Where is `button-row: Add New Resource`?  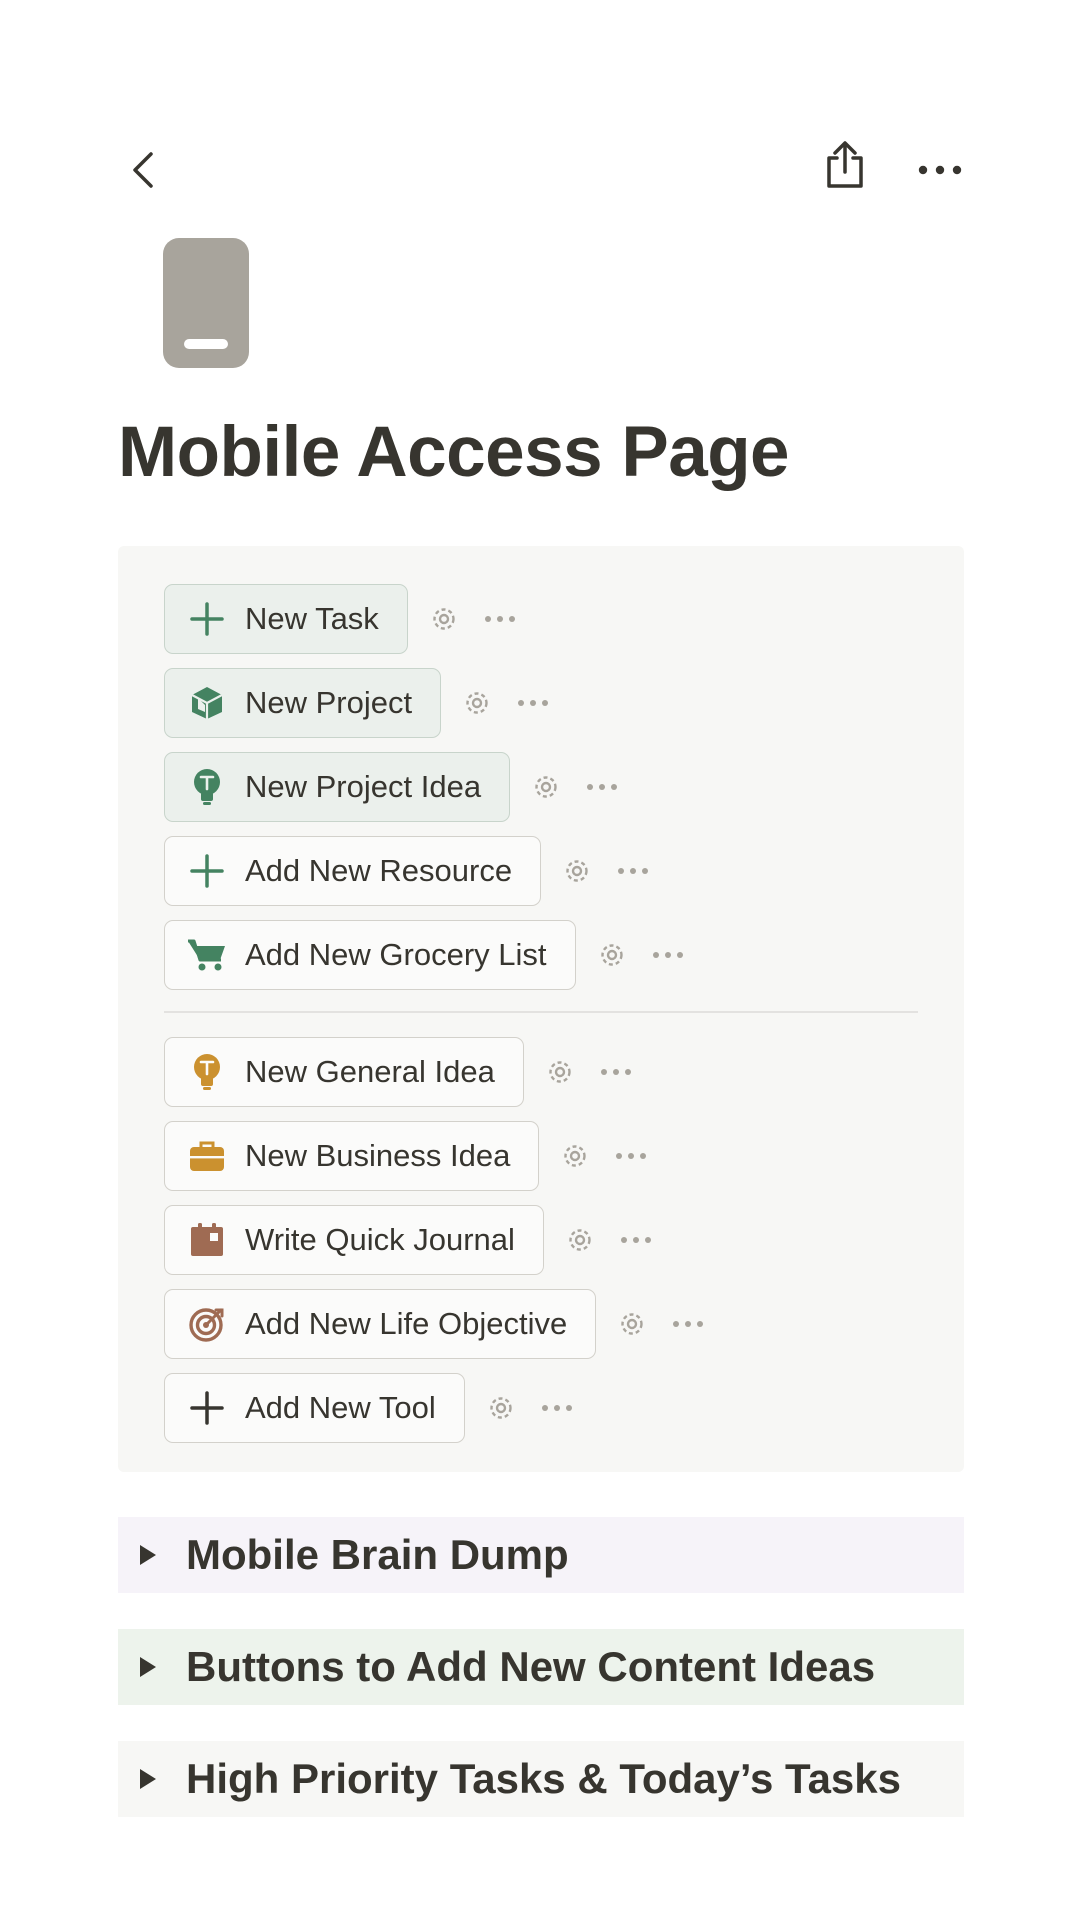 button-row: Add New Resource is located at coordinates (407, 871).